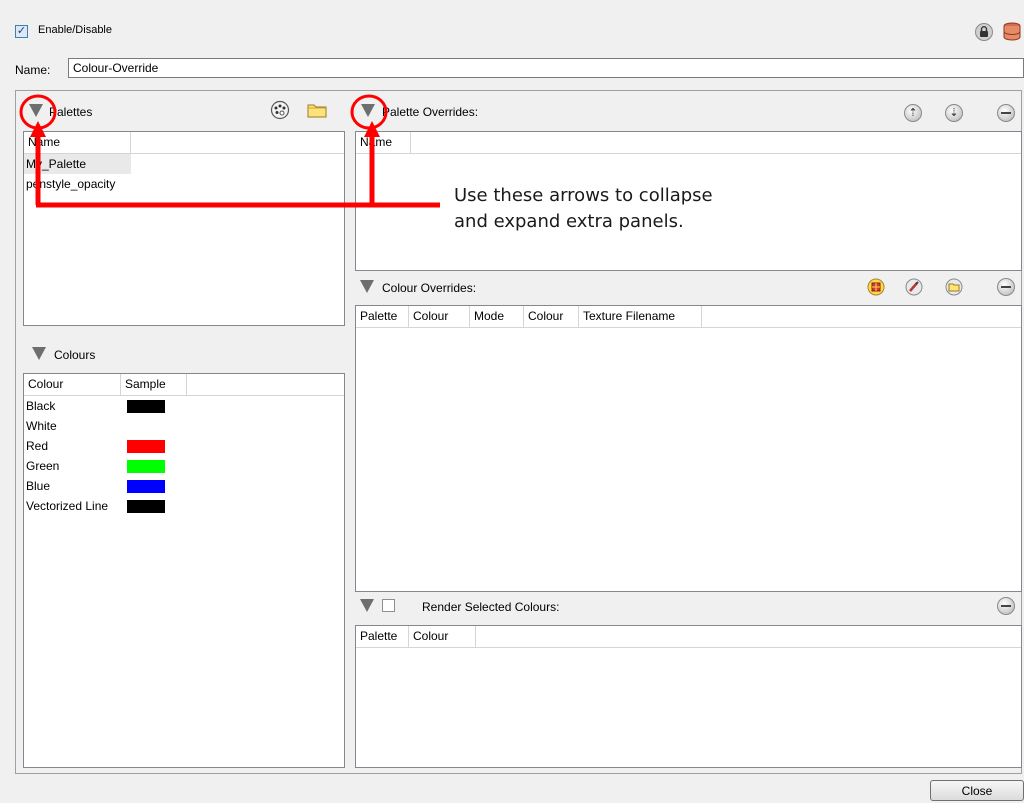 The height and width of the screenshot is (803, 1024). I want to click on palettes-title: Palettes, so click(71, 112).